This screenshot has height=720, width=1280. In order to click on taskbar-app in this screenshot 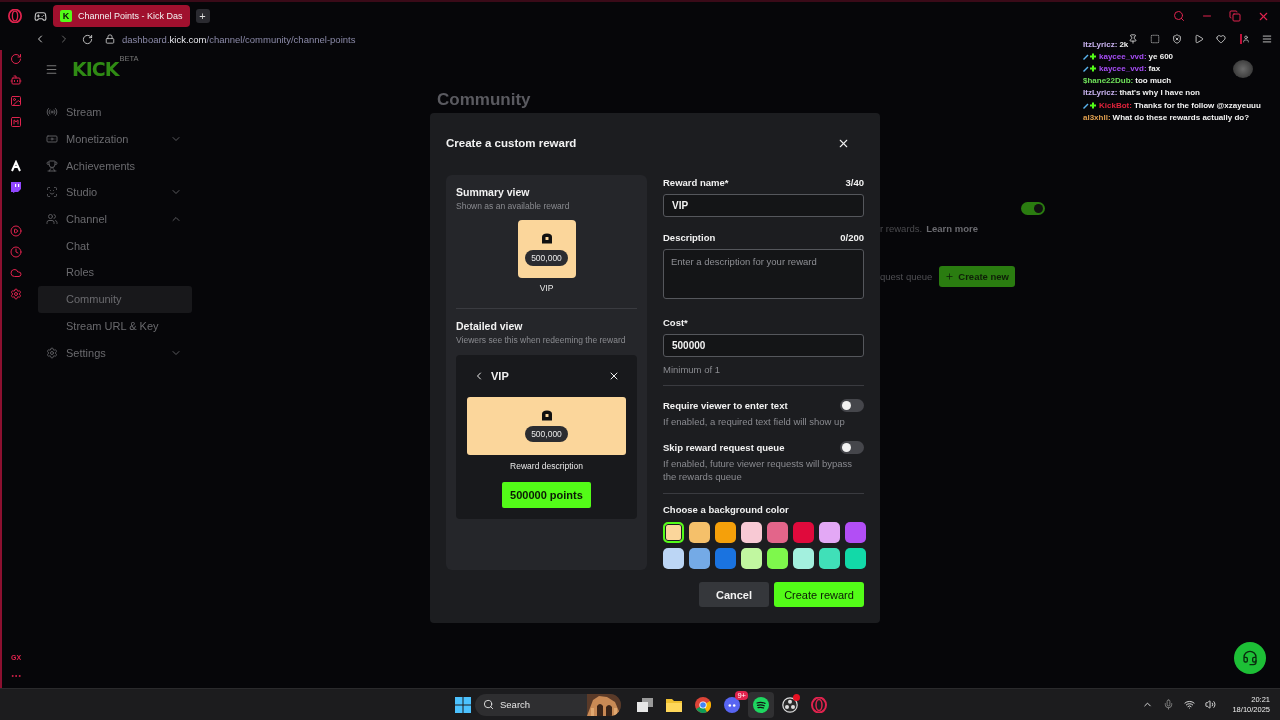, I will do `click(761, 704)`.